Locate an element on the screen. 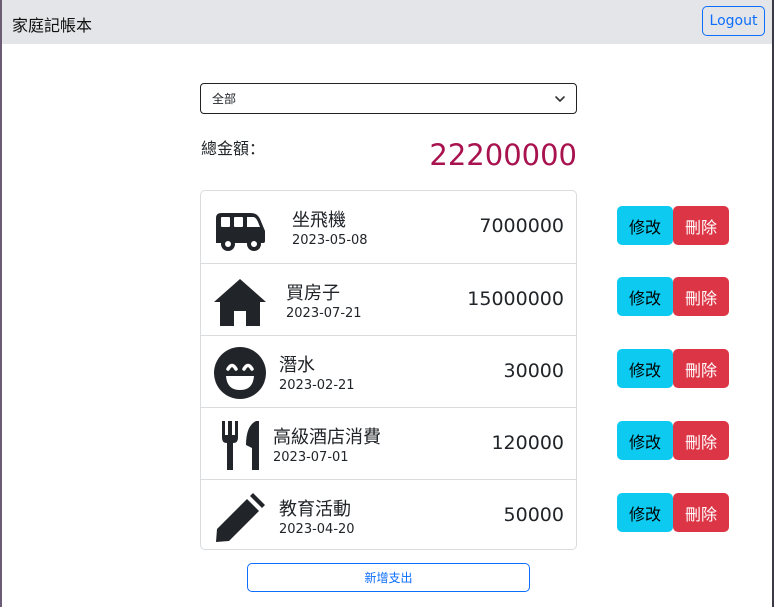 The width and height of the screenshot is (774, 607). expense-date: 2023-04-20 is located at coordinates (317, 529).